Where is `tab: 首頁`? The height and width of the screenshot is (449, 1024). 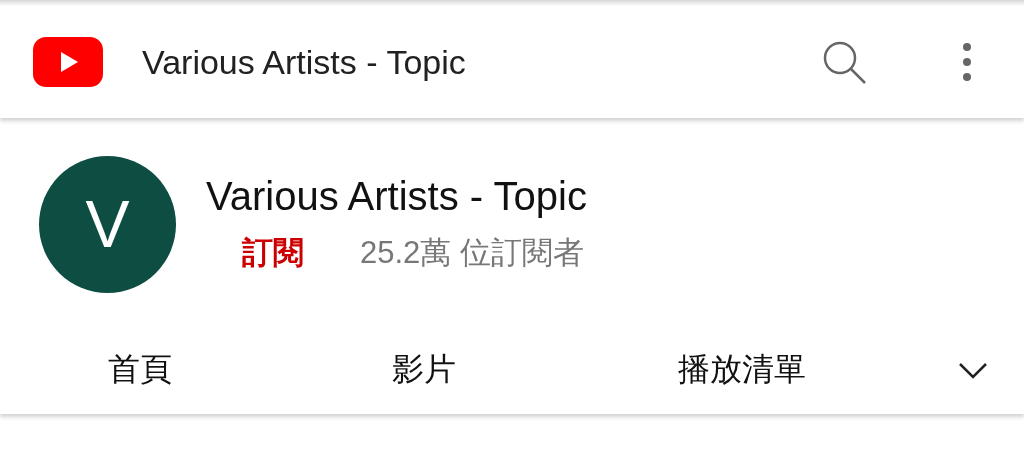
tab: 首頁 is located at coordinates (140, 369).